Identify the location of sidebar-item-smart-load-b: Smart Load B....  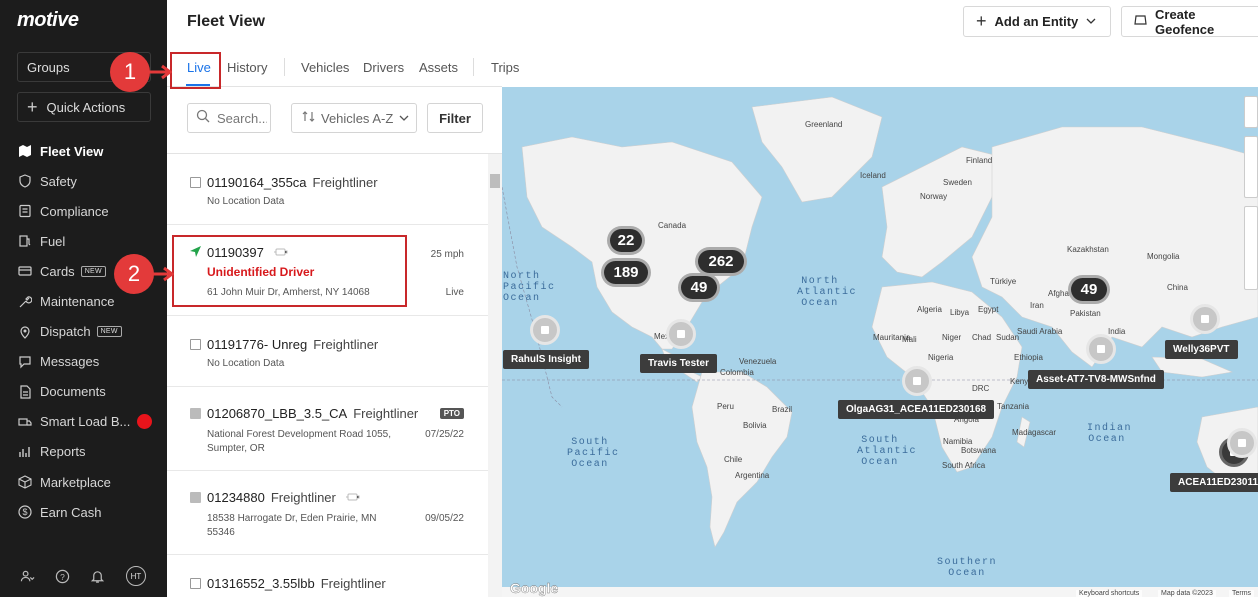
(83, 422).